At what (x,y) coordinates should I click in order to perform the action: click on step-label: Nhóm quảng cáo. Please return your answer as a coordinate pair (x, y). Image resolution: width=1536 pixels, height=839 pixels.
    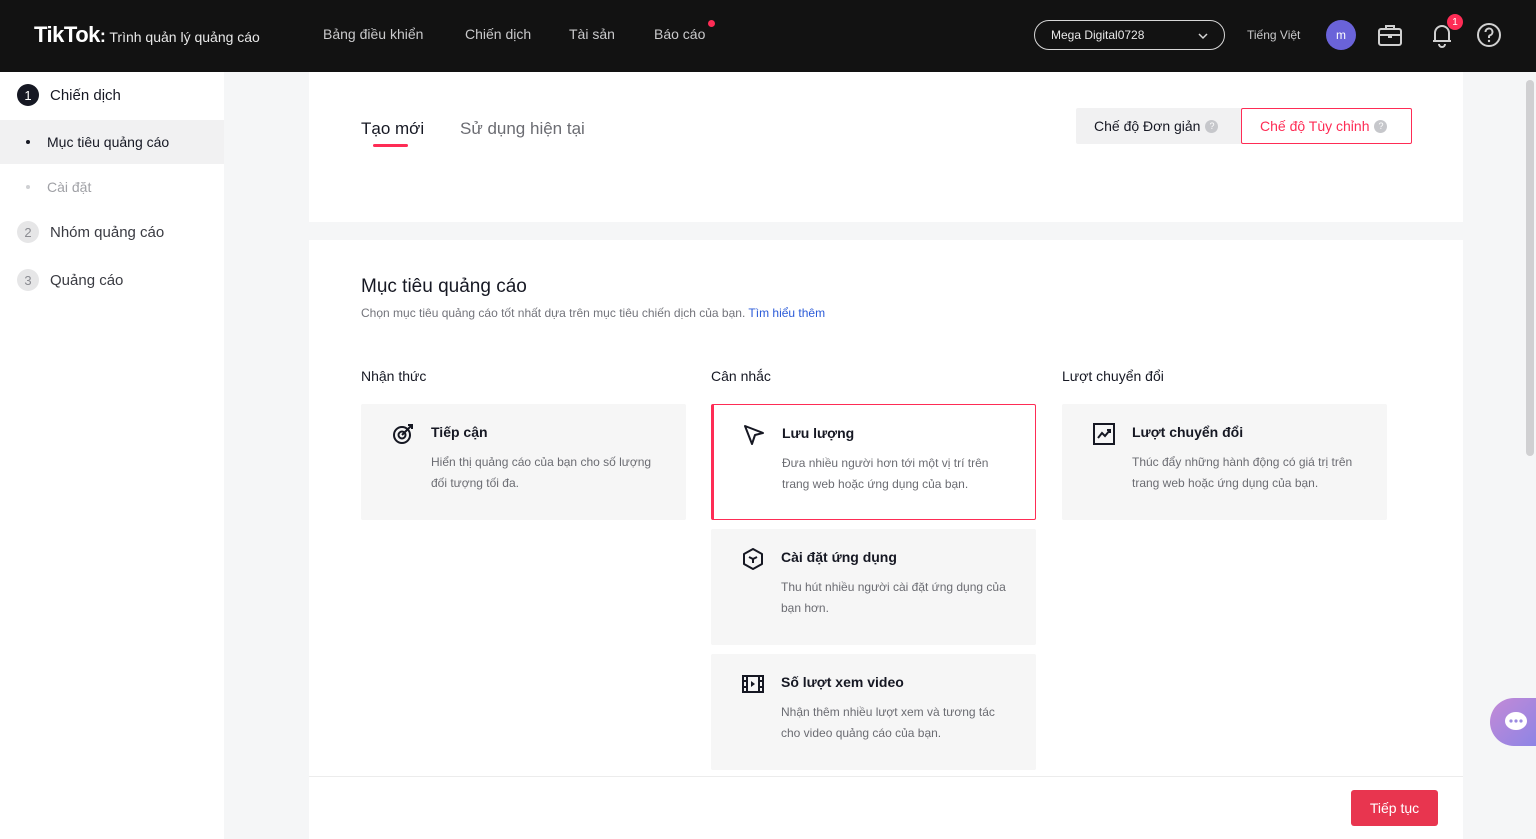
    Looking at the image, I should click on (107, 232).